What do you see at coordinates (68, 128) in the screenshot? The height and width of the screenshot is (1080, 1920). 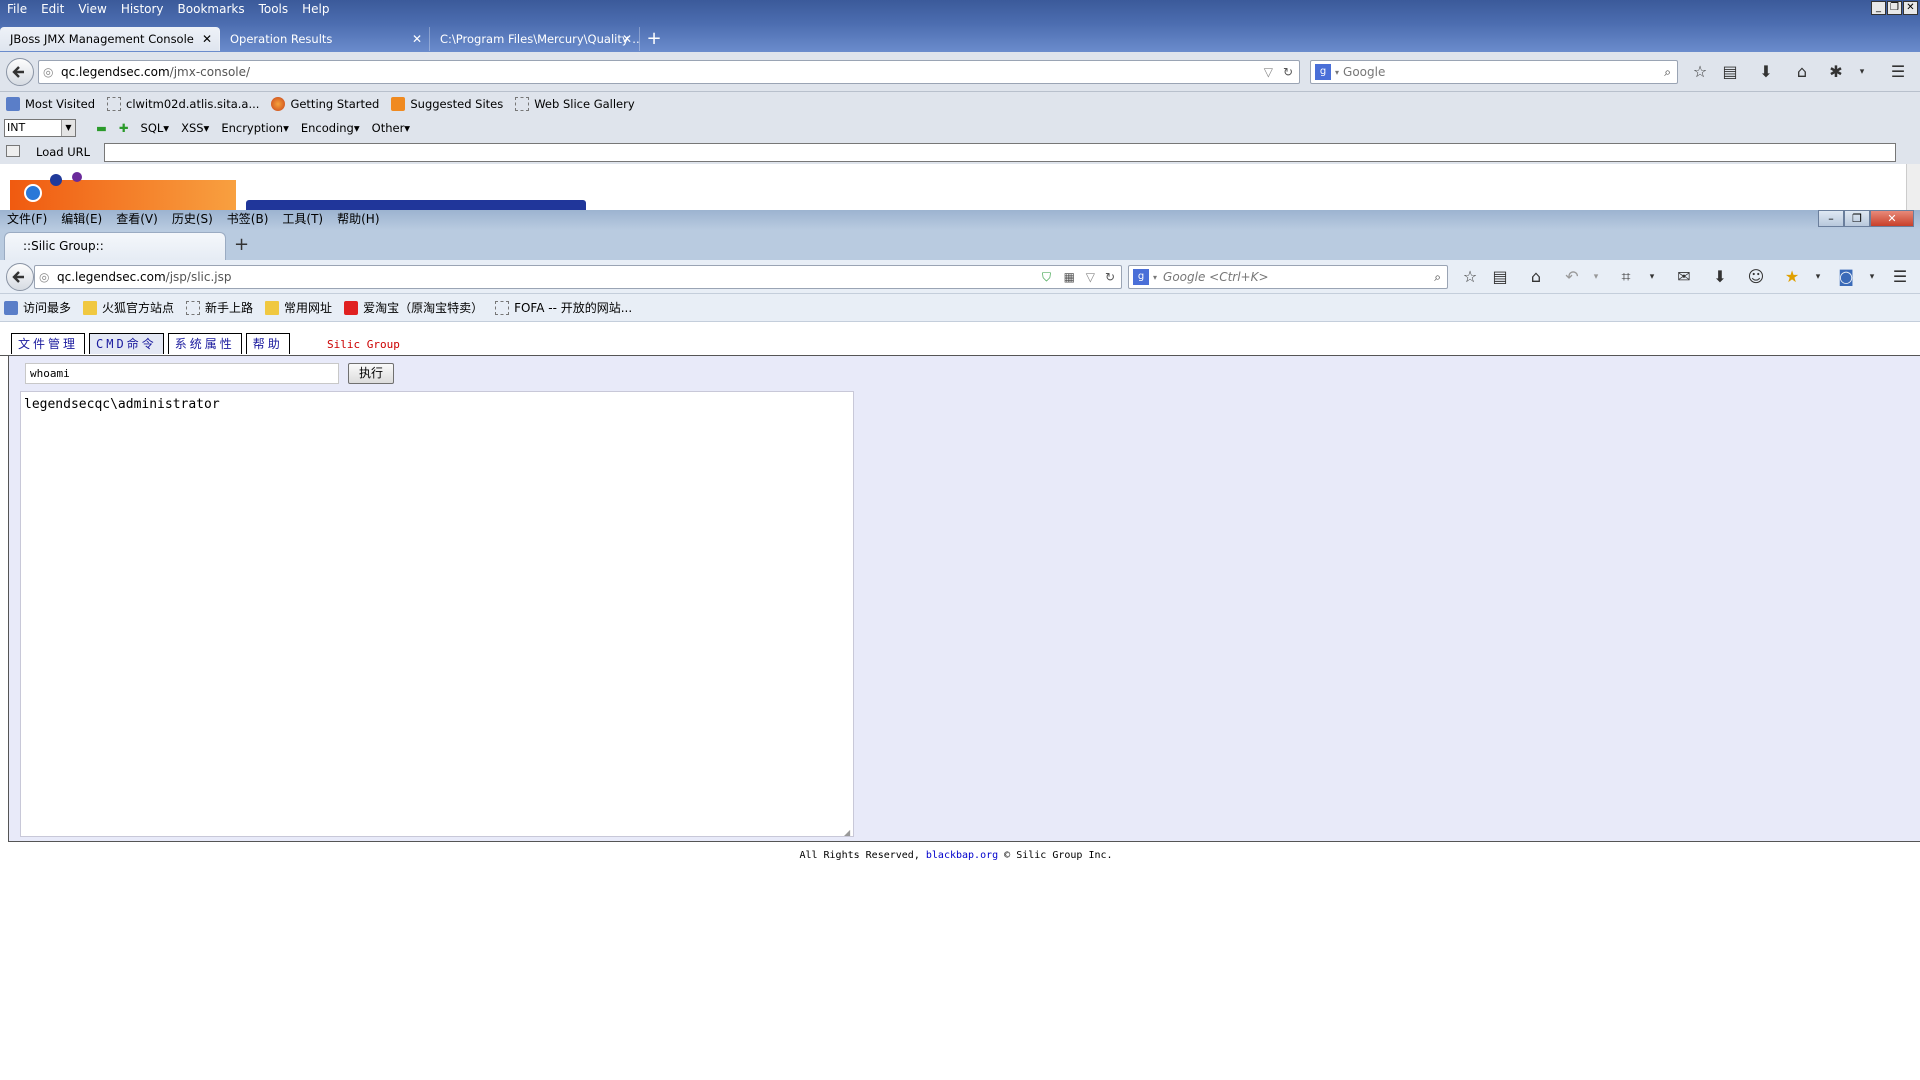 I see `chevron-down-icon: ▼` at bounding box center [68, 128].